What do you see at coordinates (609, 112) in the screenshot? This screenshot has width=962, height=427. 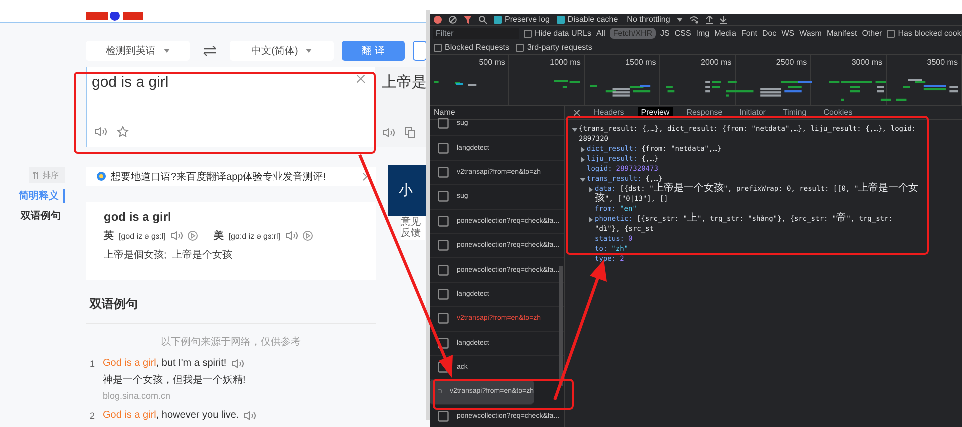 I see `panel-tab: Headers` at bounding box center [609, 112].